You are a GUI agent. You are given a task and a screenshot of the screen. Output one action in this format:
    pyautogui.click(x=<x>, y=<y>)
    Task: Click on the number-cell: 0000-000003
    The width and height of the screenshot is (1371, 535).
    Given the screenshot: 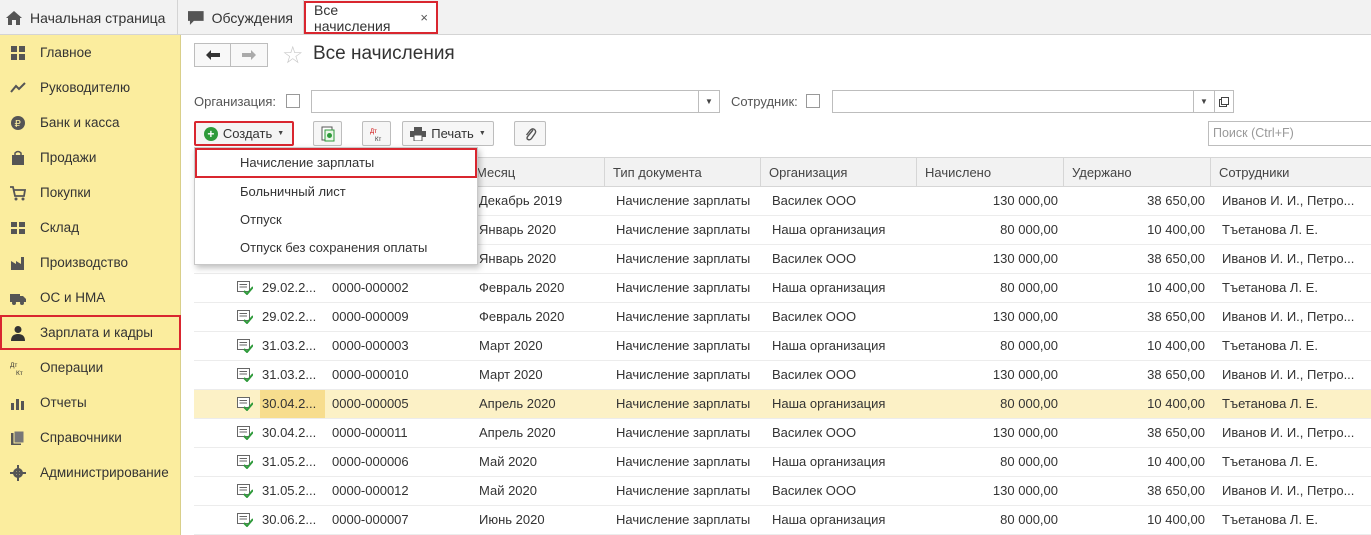 What is the action you would take?
    pyautogui.click(x=370, y=345)
    